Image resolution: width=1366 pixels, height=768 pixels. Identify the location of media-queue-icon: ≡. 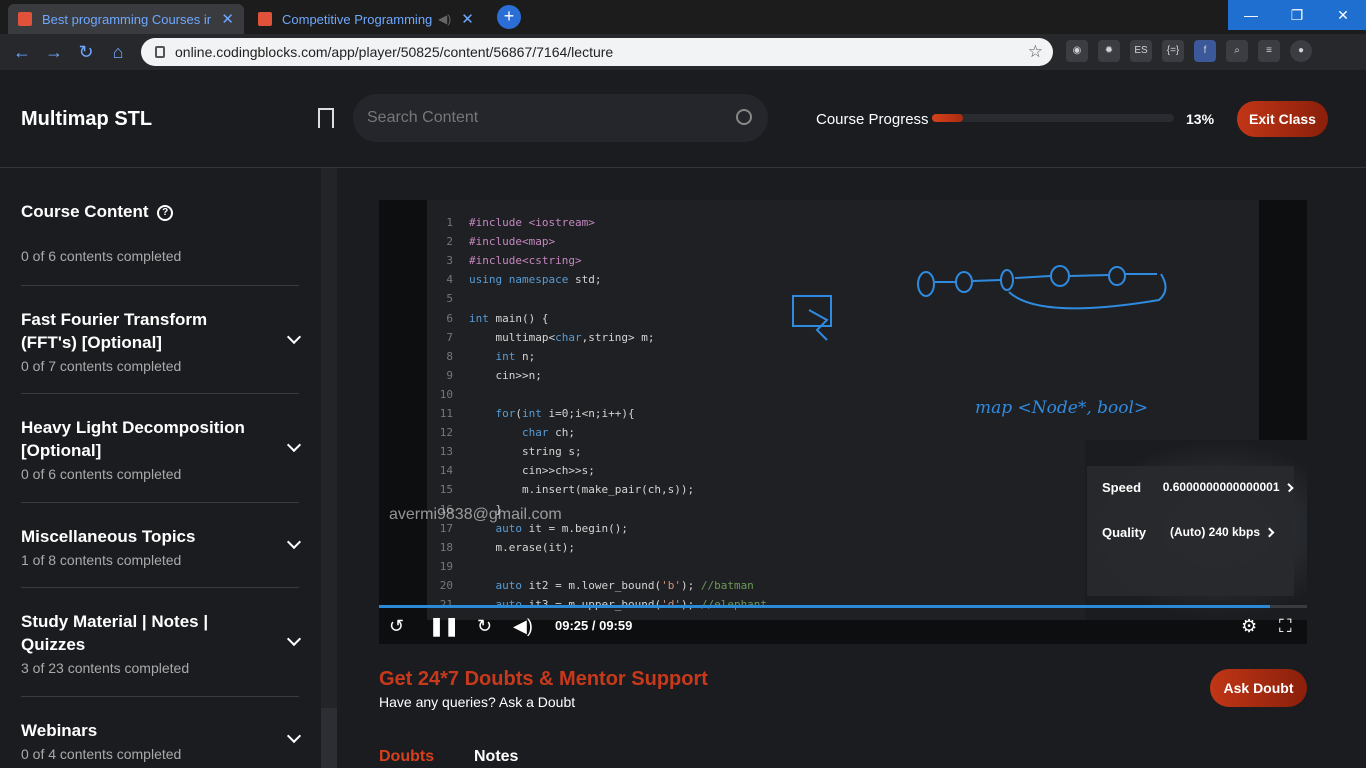
(1269, 51).